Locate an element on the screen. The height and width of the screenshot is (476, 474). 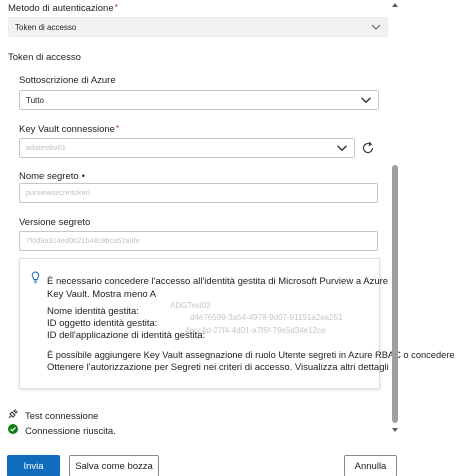
auth-method-label: Metodo di autenticazione* is located at coordinates (63, 8).